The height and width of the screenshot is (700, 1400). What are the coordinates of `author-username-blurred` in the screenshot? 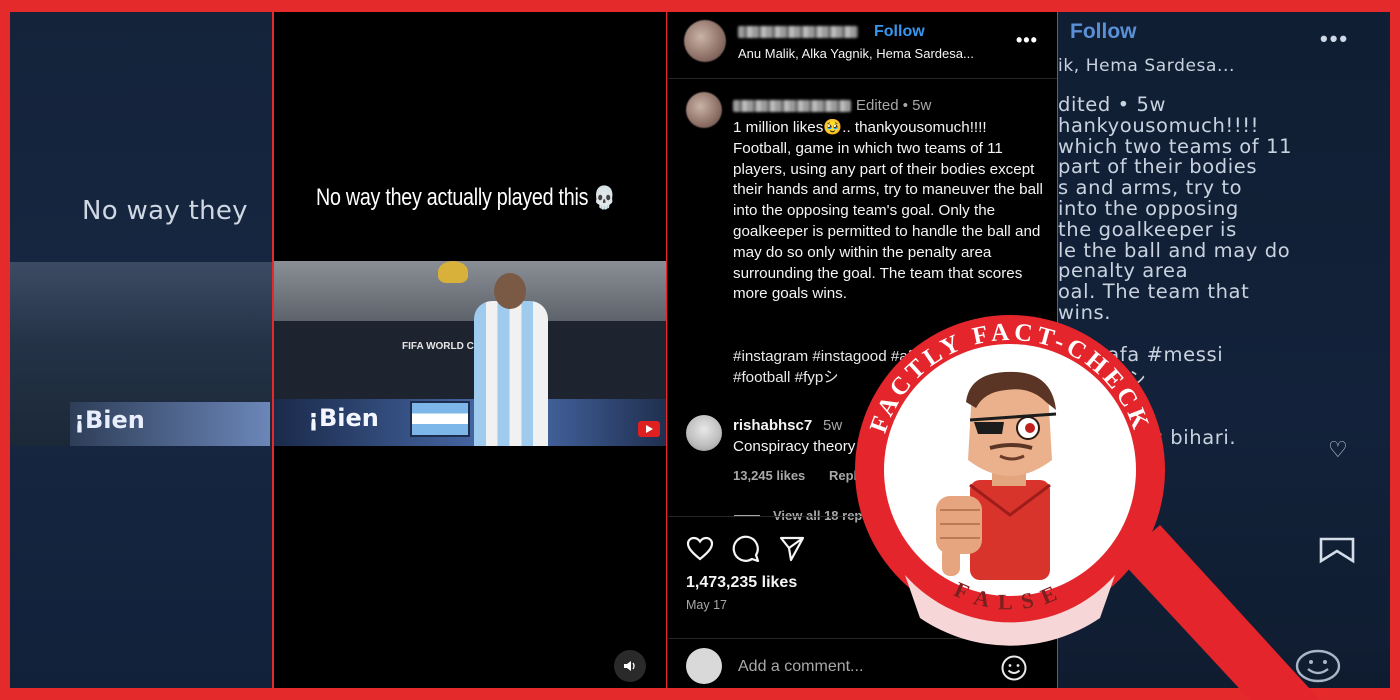 It's located at (798, 32).